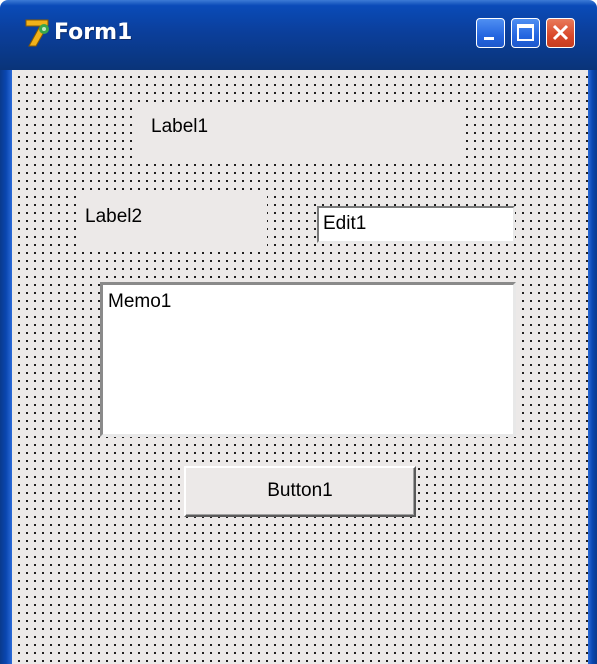  What do you see at coordinates (560, 33) in the screenshot?
I see `close-button` at bounding box center [560, 33].